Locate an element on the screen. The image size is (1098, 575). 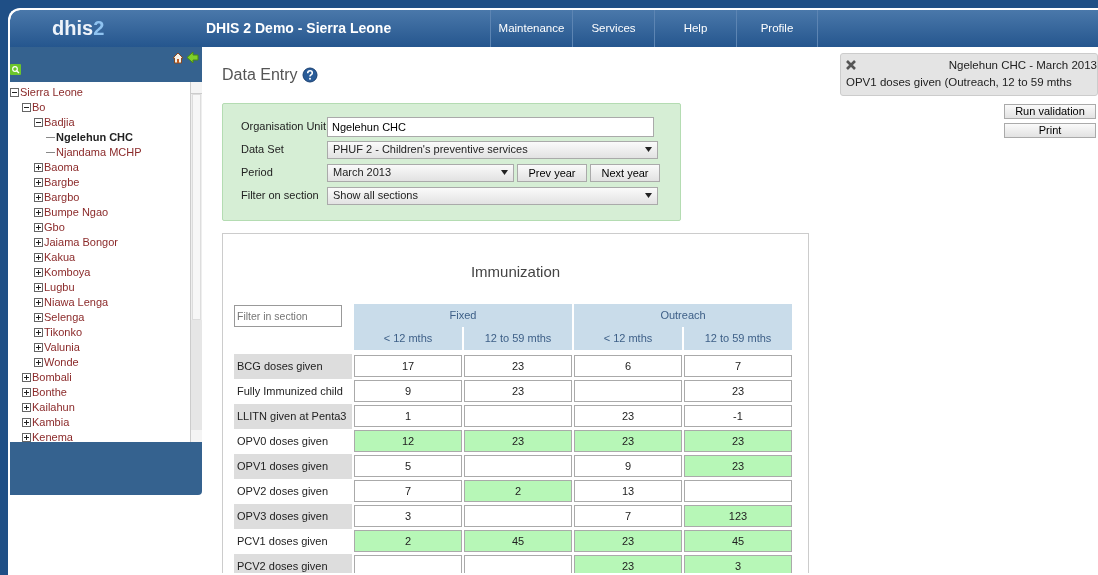
tree-item: Selenga is located at coordinates (64, 317).